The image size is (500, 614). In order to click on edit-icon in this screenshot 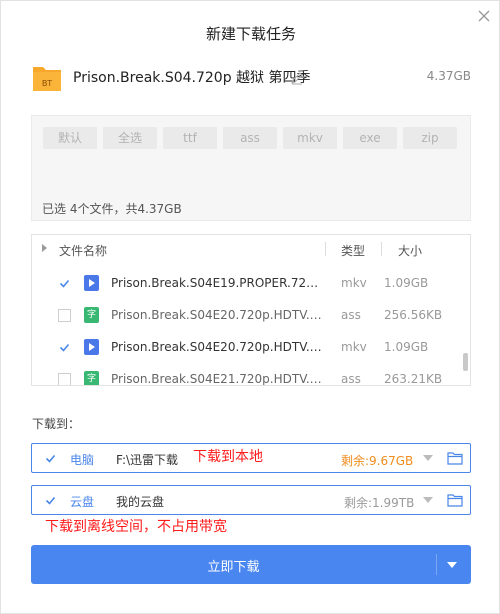, I will do `click(297, 77)`.